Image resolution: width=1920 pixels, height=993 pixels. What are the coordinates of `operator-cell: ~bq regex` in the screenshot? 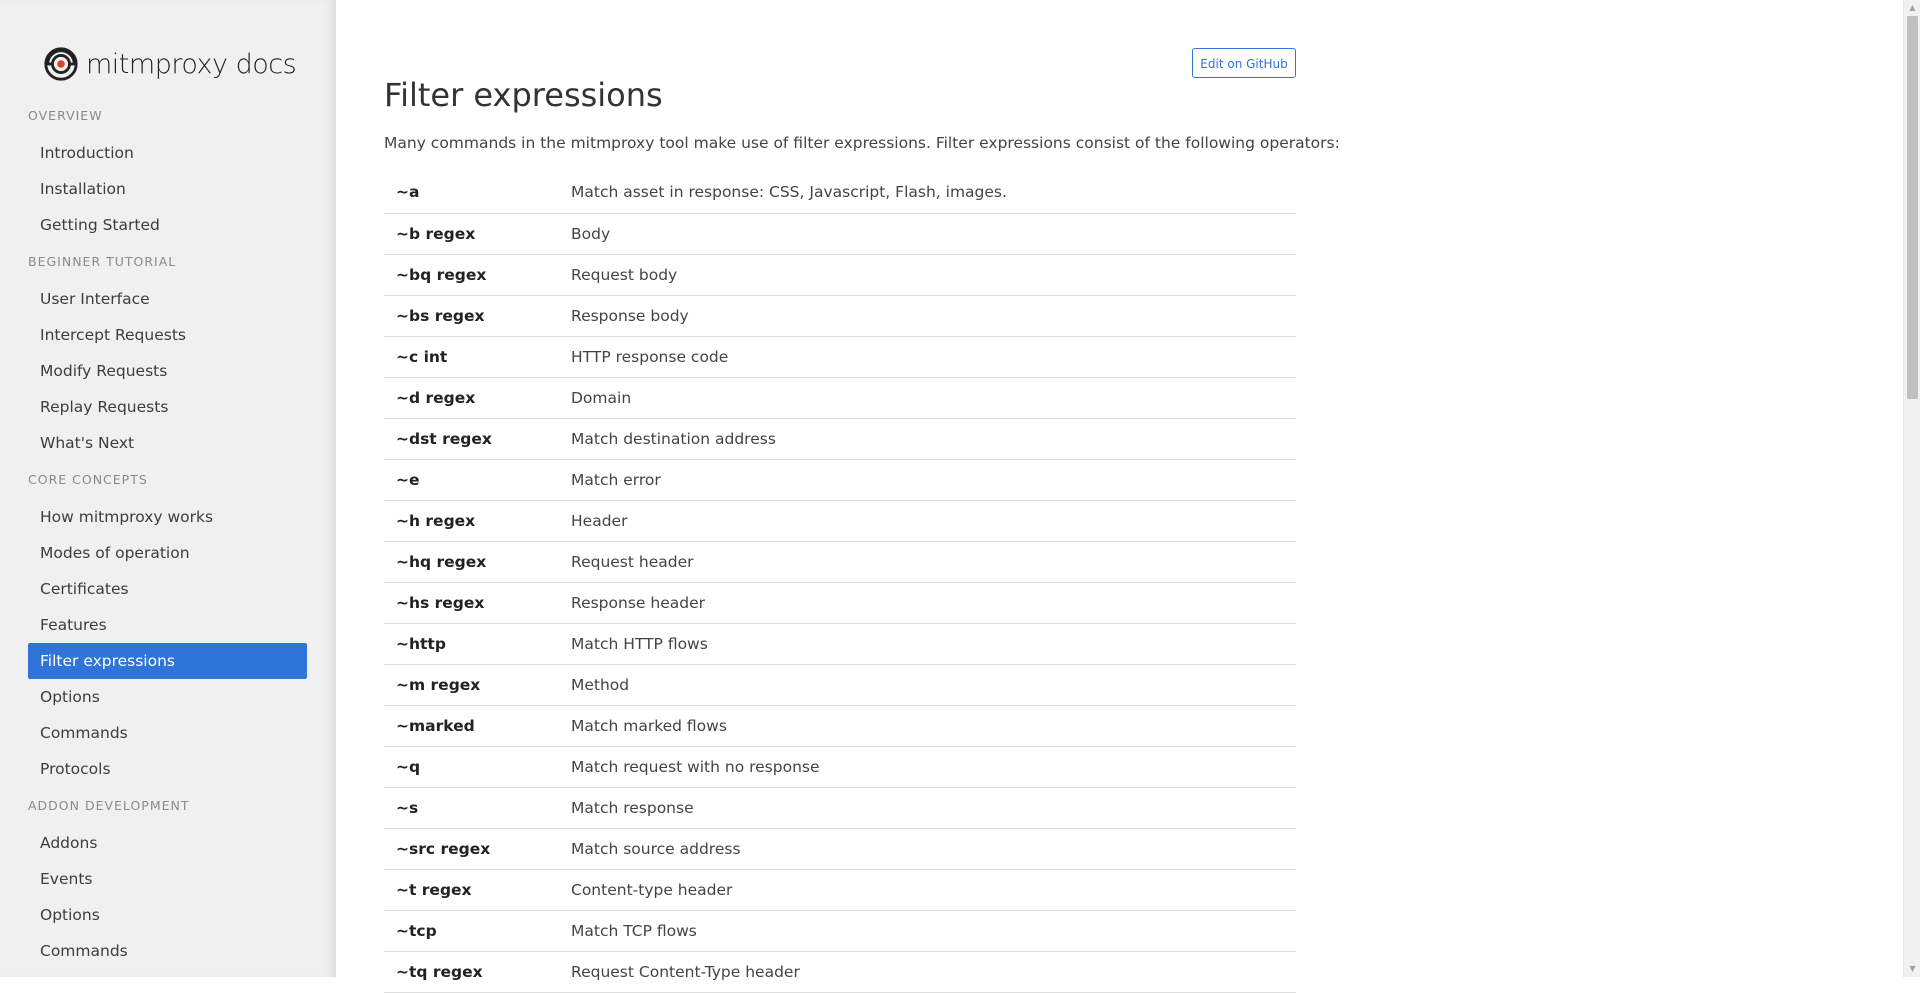 It's located at (471, 275).